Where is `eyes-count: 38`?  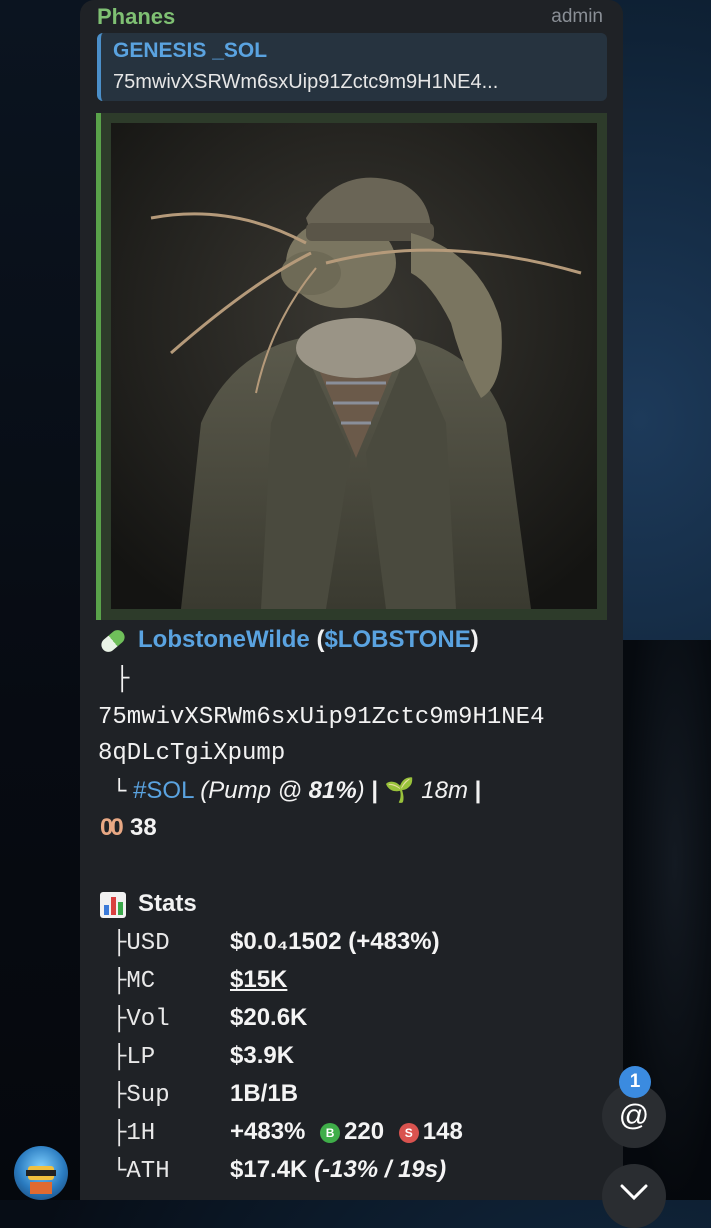
eyes-count: 38 is located at coordinates (143, 827).